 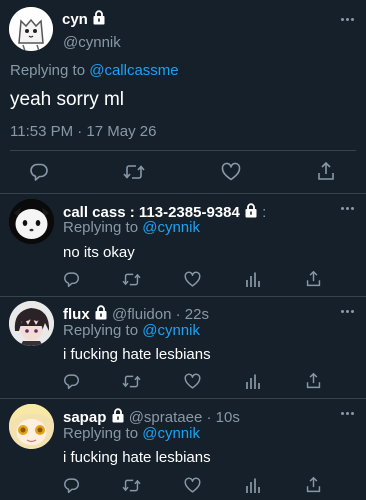 What do you see at coordinates (99, 252) in the screenshot?
I see `tweet-text: no its okay` at bounding box center [99, 252].